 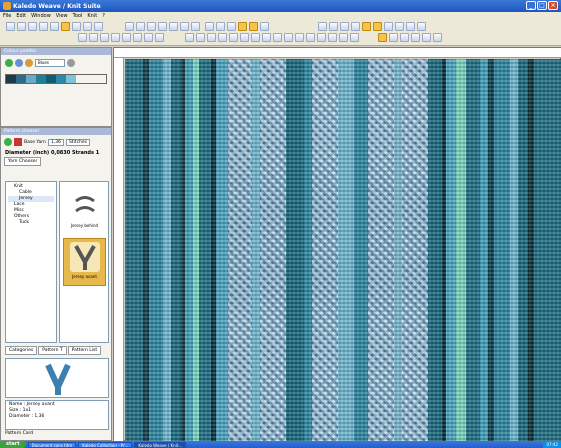 I want to click on tab-pattern-t: Pattern T, so click(x=52, y=350).